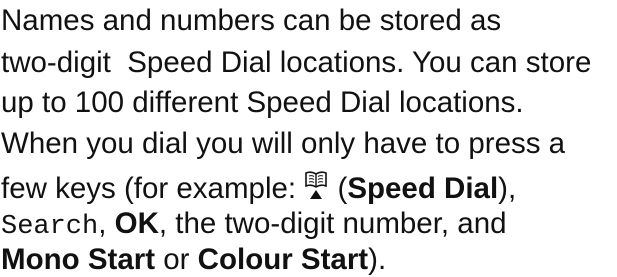  I want to click on mono-start-key-label: Mono Start, so click(78, 259).